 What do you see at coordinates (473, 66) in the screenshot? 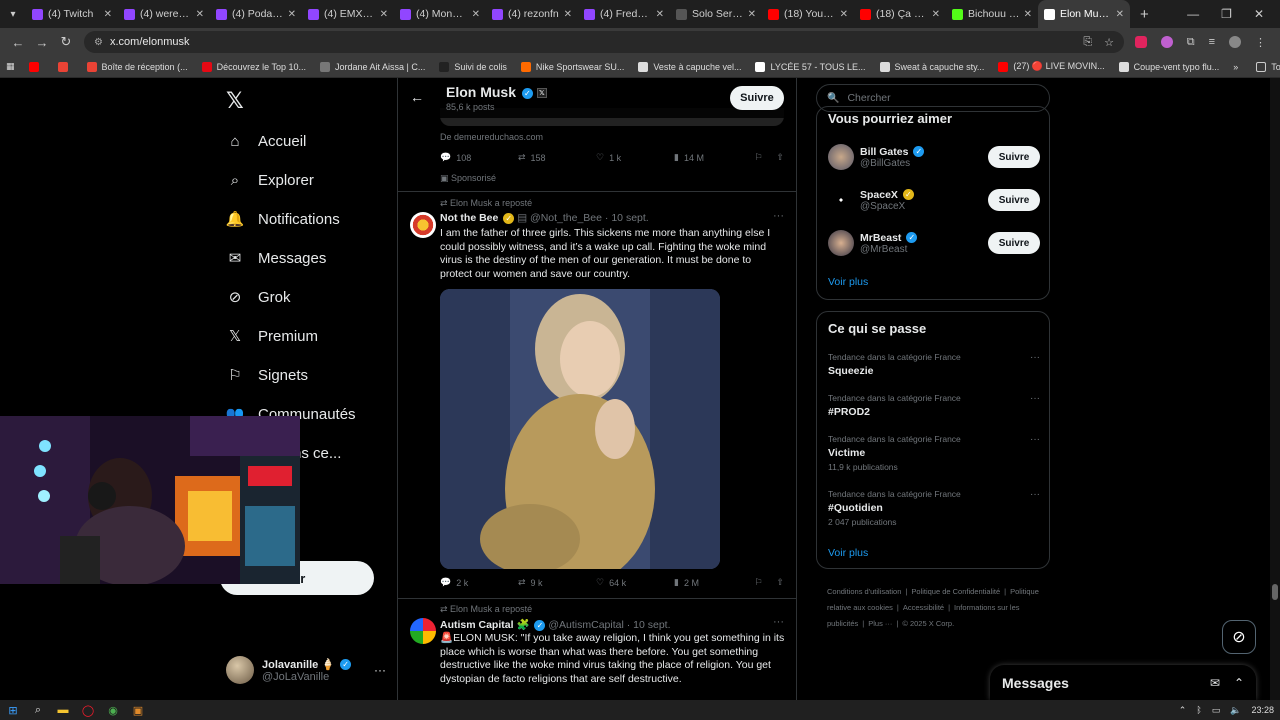
I see `bookmark-item: Suivi de colis` at bounding box center [473, 66].